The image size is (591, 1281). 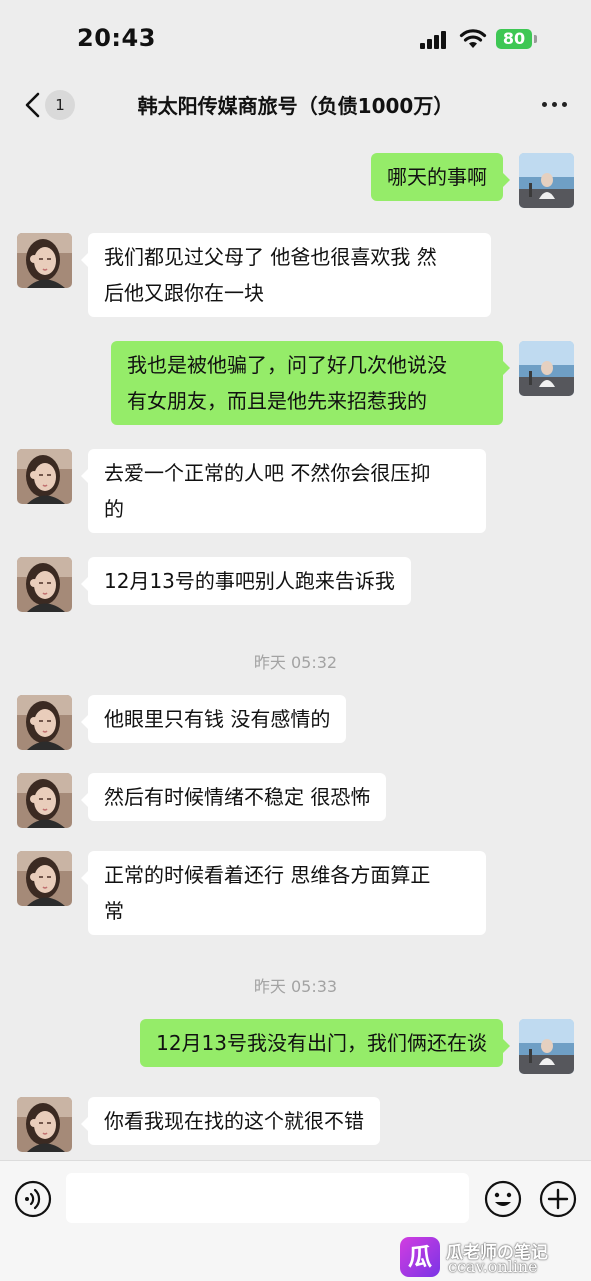 What do you see at coordinates (286, 275) in the screenshot?
I see `incoming-message-bubble: 我们都见过父母了 他爸也很喜欢我 然 后他又跟你在一块` at bounding box center [286, 275].